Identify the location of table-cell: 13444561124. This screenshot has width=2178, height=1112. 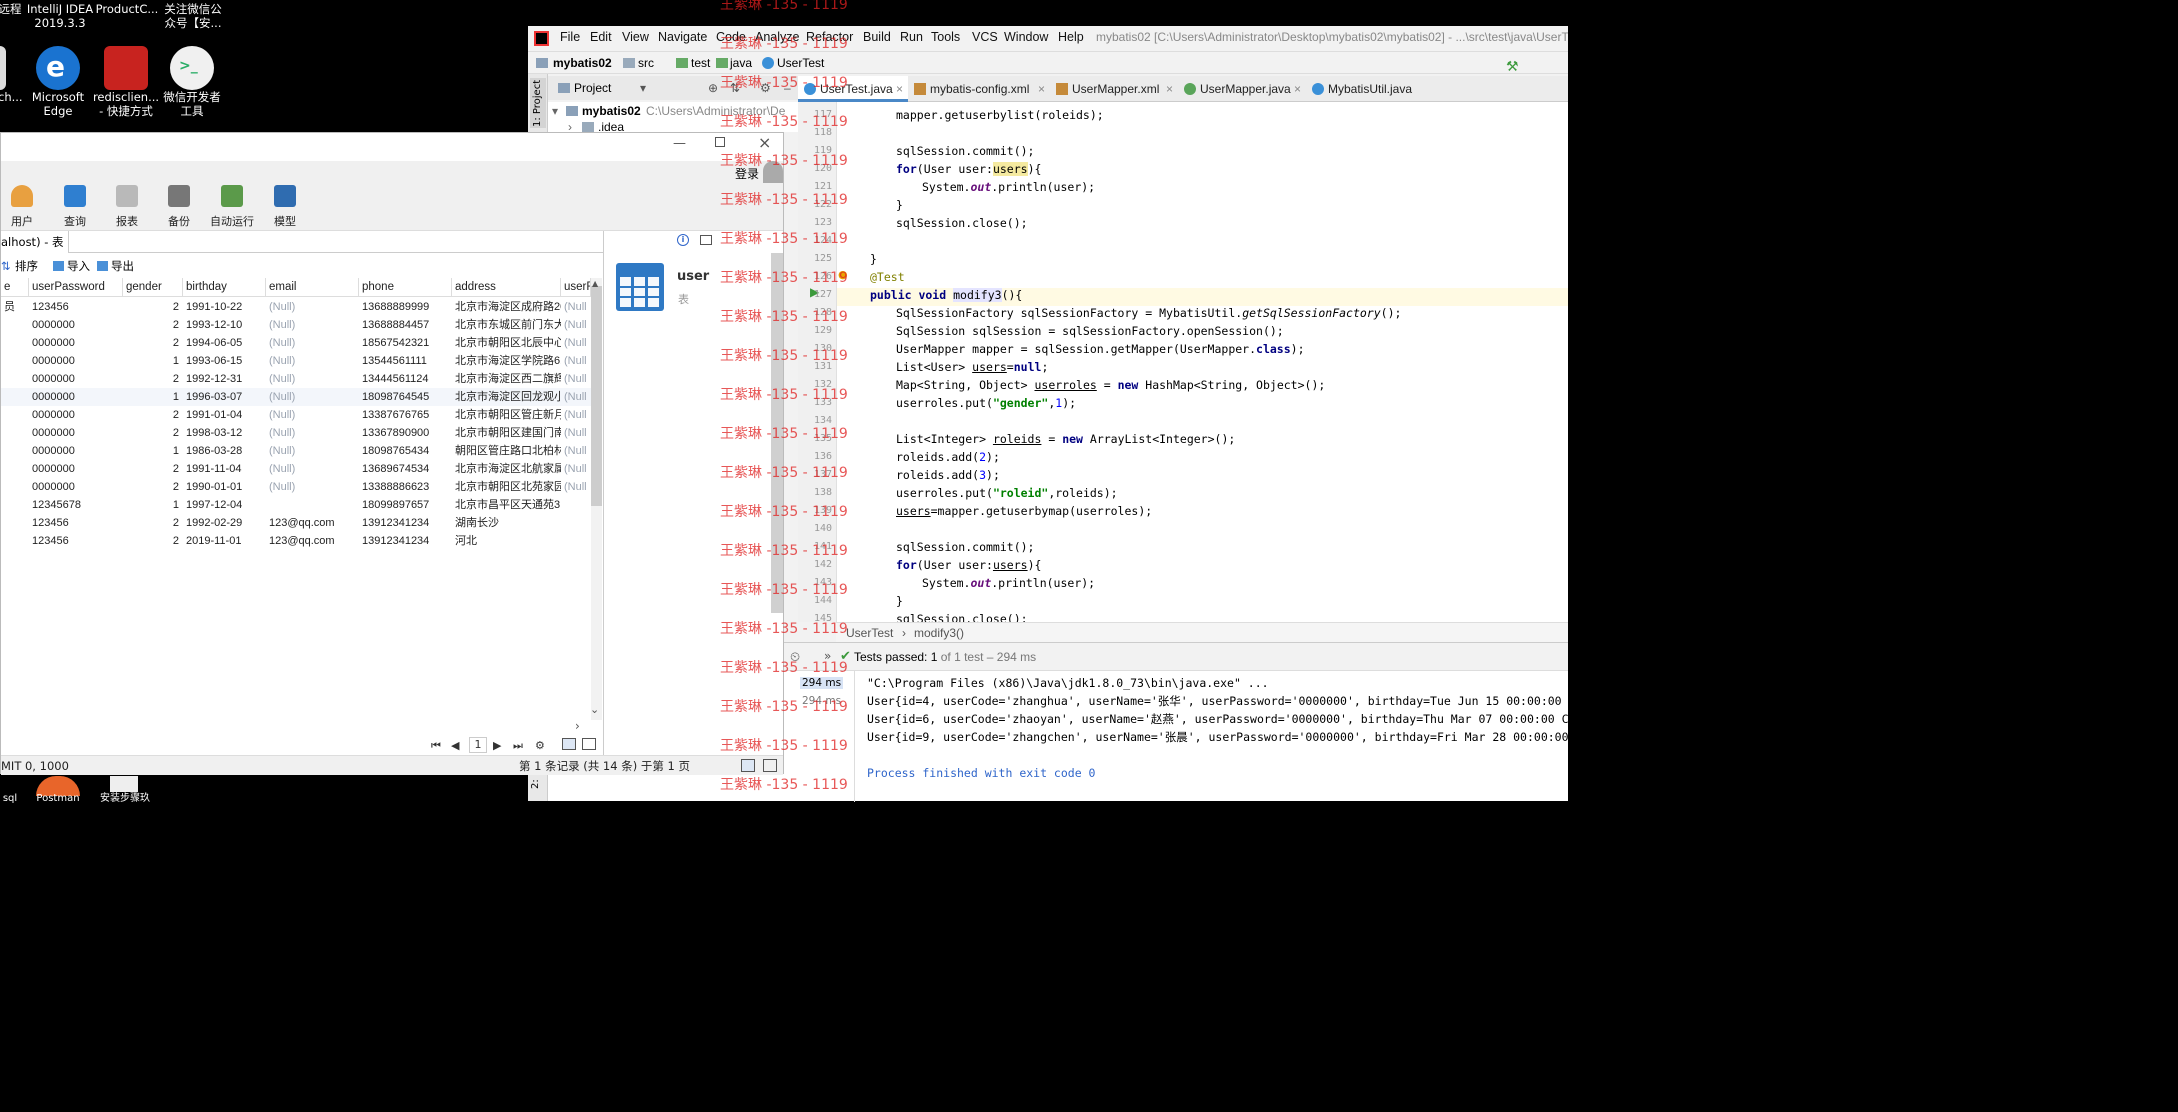
(405, 379).